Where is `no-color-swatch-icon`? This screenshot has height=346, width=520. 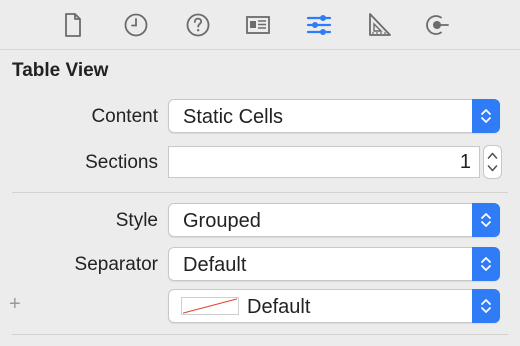 no-color-swatch-icon is located at coordinates (210, 306).